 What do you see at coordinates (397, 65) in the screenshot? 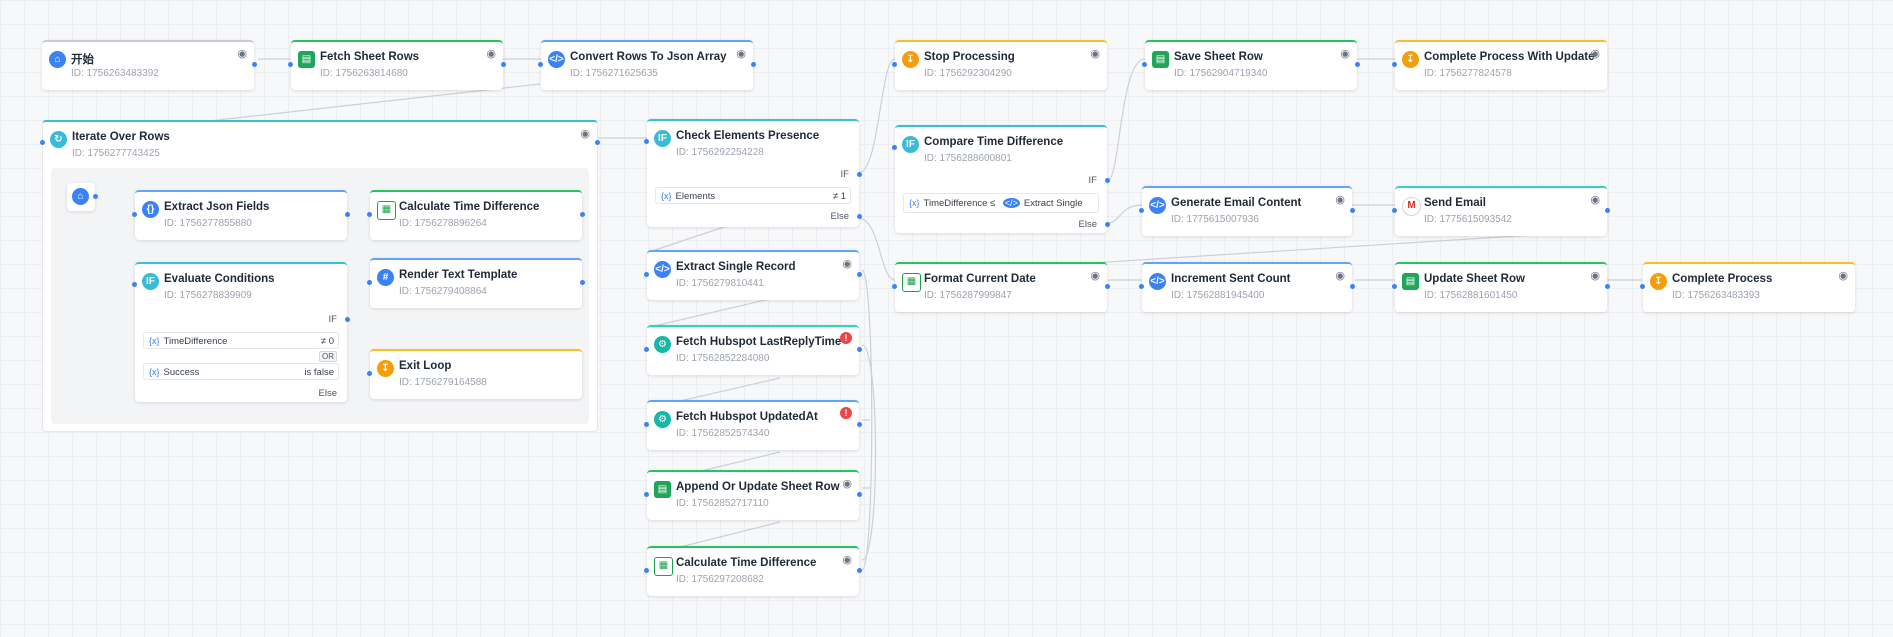
I see `node-fetch-sheet-rows: ▤ Fetch Sheet Rows ID: 1756263814680 ◉` at bounding box center [397, 65].